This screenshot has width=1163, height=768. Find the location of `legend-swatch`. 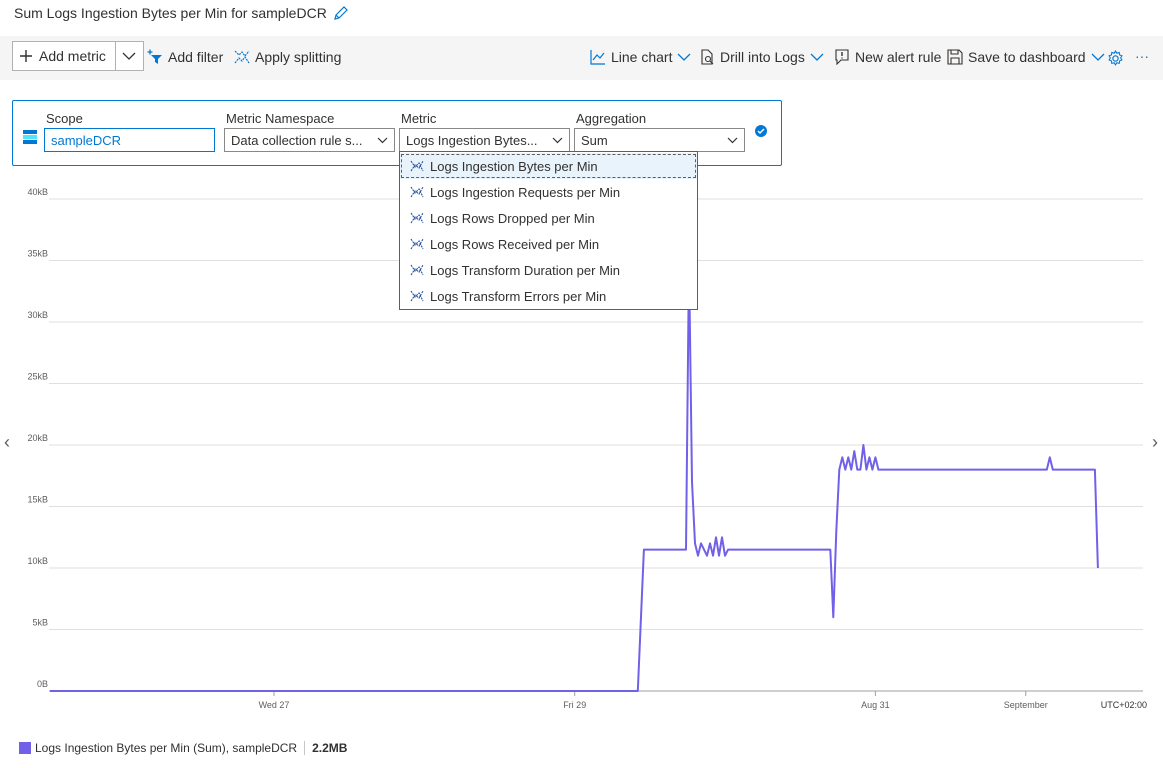

legend-swatch is located at coordinates (25, 748).